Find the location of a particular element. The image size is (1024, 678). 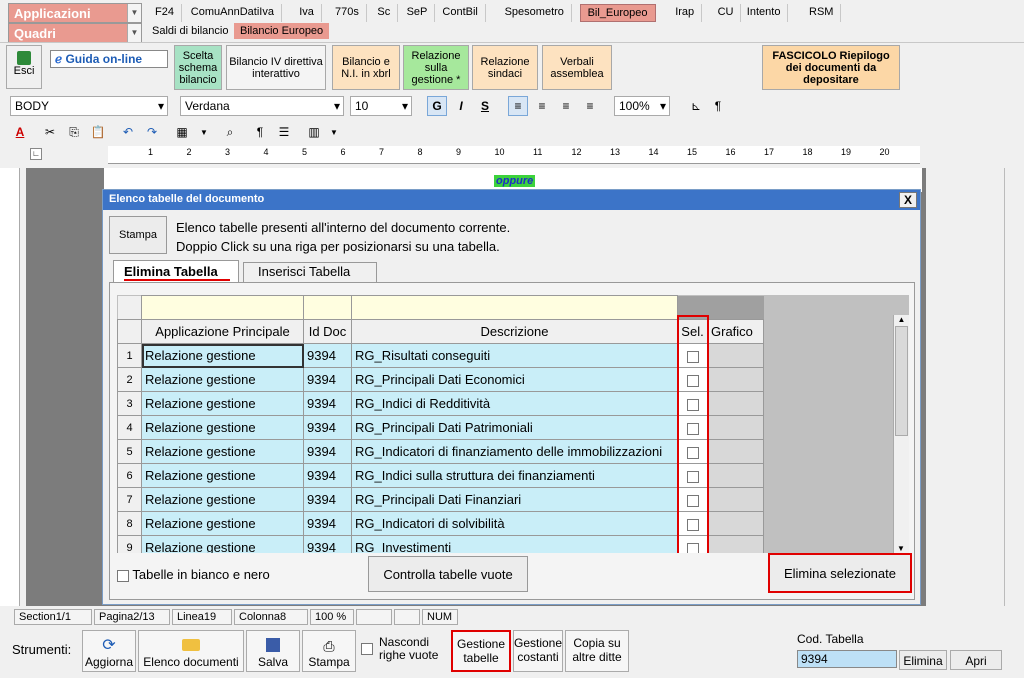

align-right-icon: ≡ is located at coordinates (566, 106).